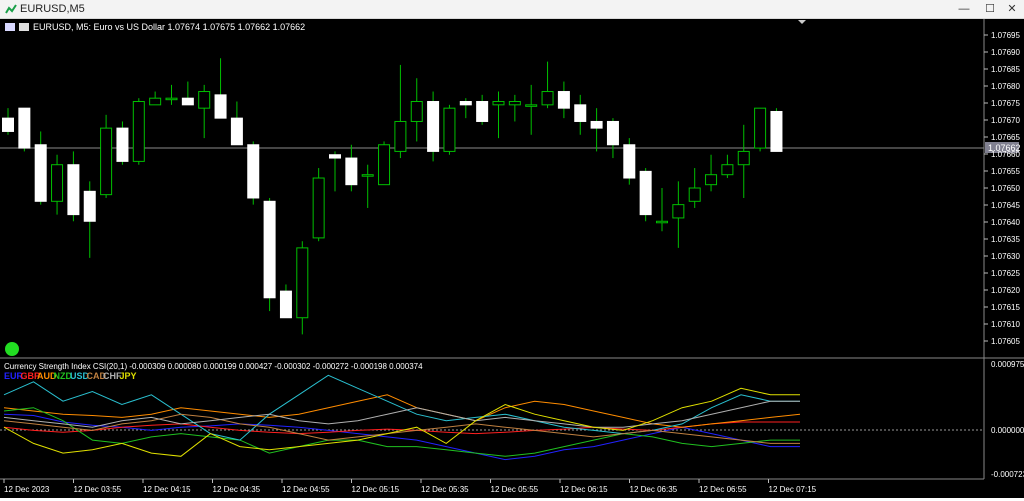 Image resolution: width=1024 pixels, height=501 pixels. What do you see at coordinates (70, 376) in the screenshot?
I see `indicator-legend: EURGBPAUDNZDUSDCADCHFJPY` at bounding box center [70, 376].